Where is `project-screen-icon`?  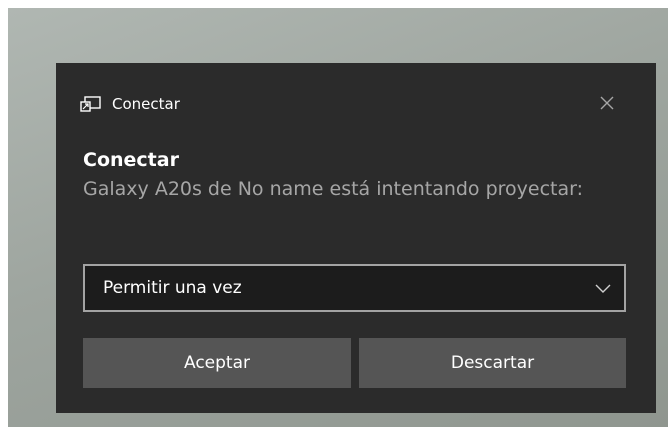 project-screen-icon is located at coordinates (91, 104).